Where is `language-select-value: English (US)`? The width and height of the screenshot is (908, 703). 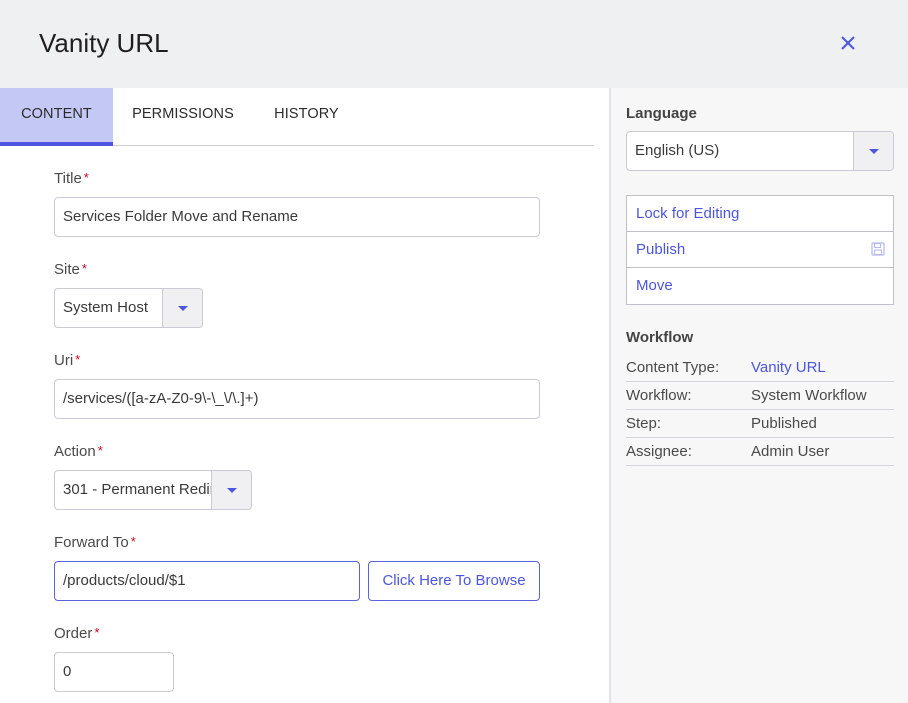 language-select-value: English (US) is located at coordinates (677, 150).